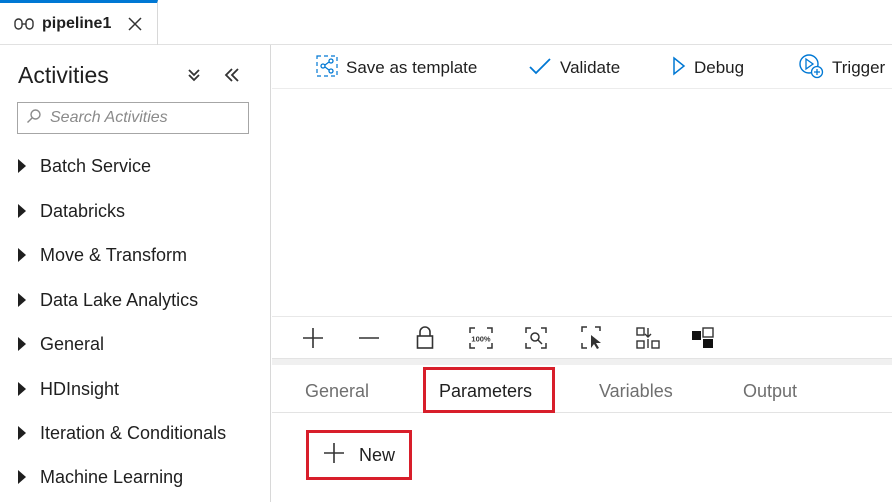 Image resolution: width=892 pixels, height=502 pixels. I want to click on zoom-100-icon: 100%, so click(481, 338).